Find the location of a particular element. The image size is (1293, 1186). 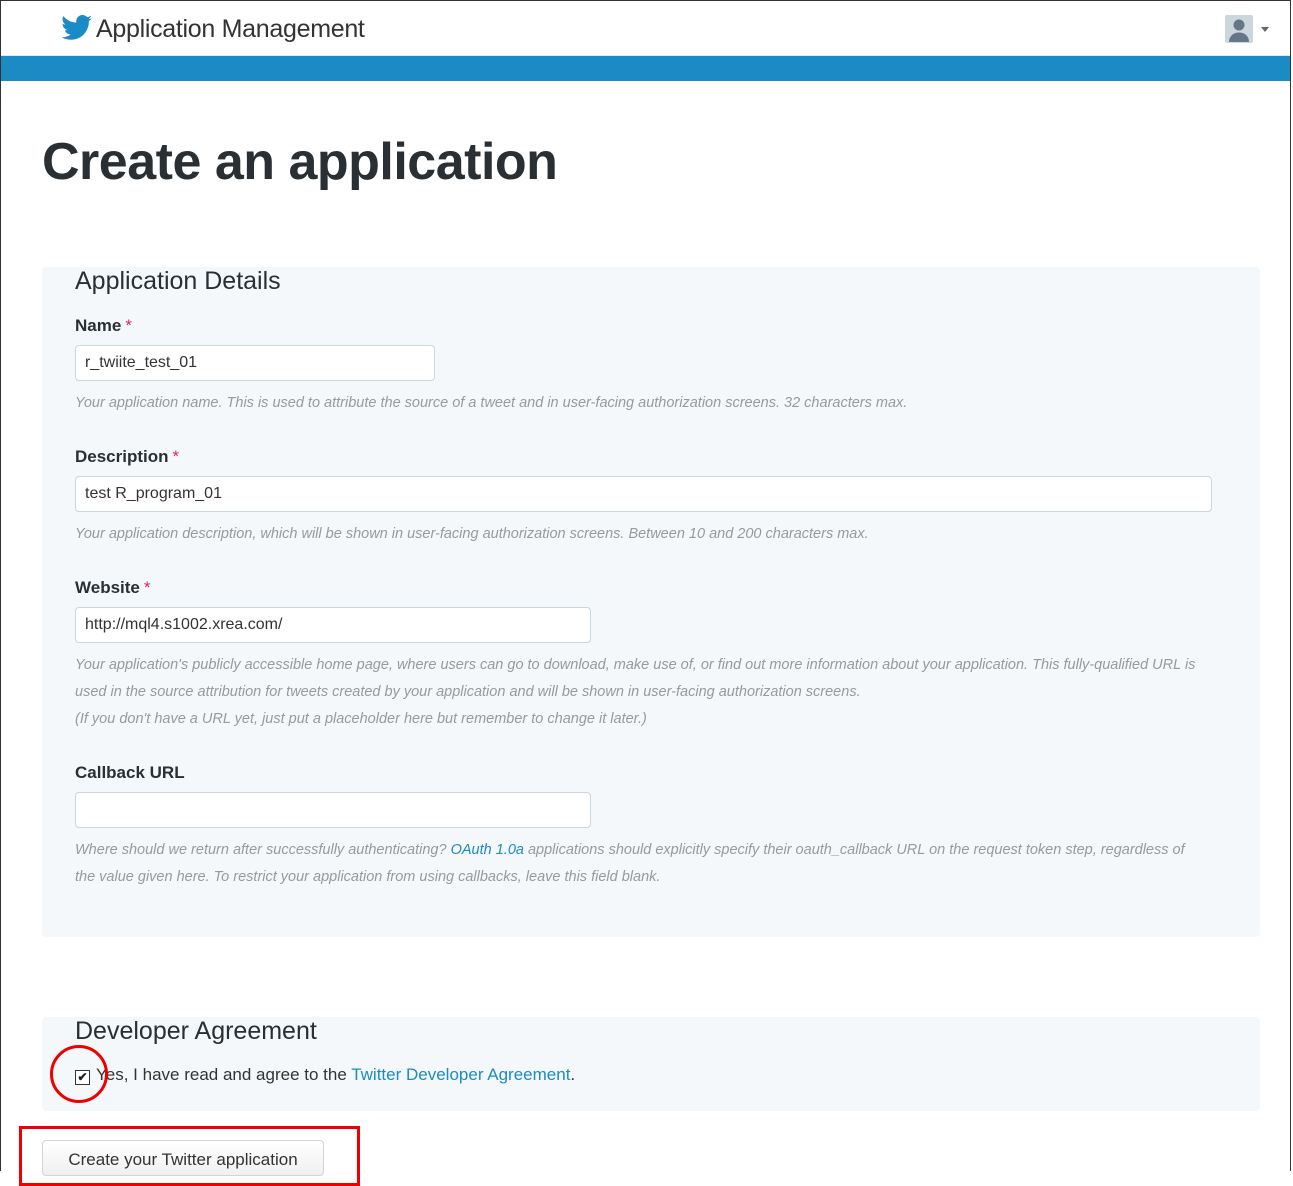

description-label-text: Description is located at coordinates (122, 456).